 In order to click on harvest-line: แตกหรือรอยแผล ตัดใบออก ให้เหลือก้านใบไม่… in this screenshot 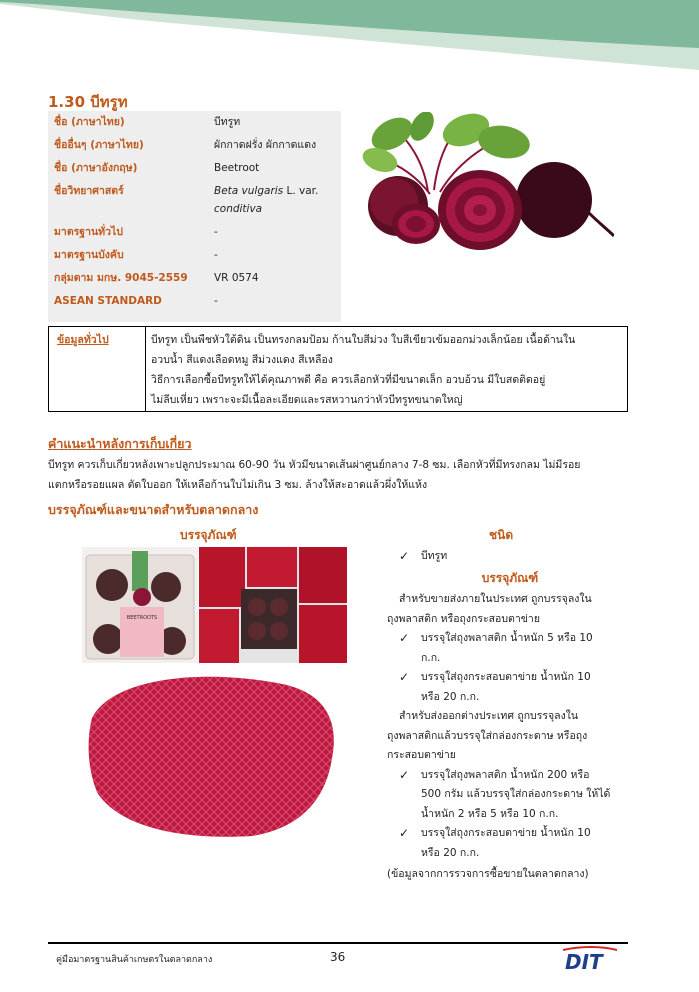, I will do `click(238, 485)`.